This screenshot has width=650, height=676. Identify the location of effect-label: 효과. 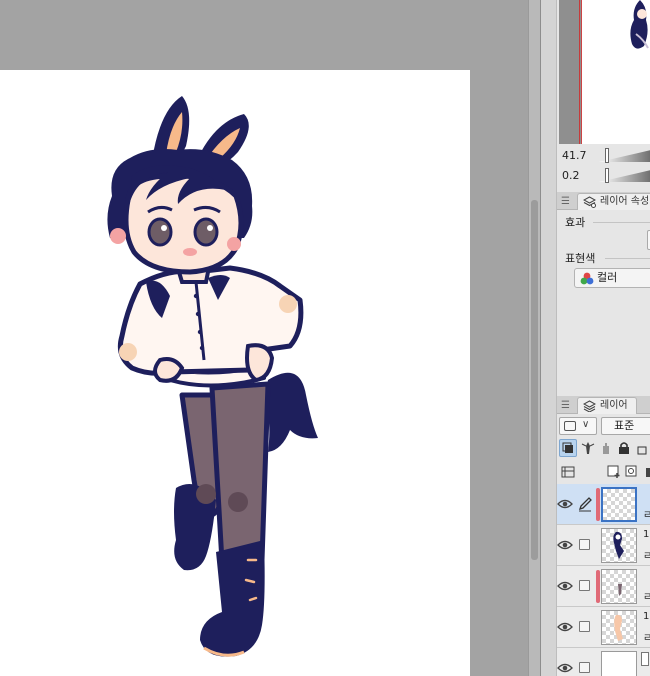
(575, 222).